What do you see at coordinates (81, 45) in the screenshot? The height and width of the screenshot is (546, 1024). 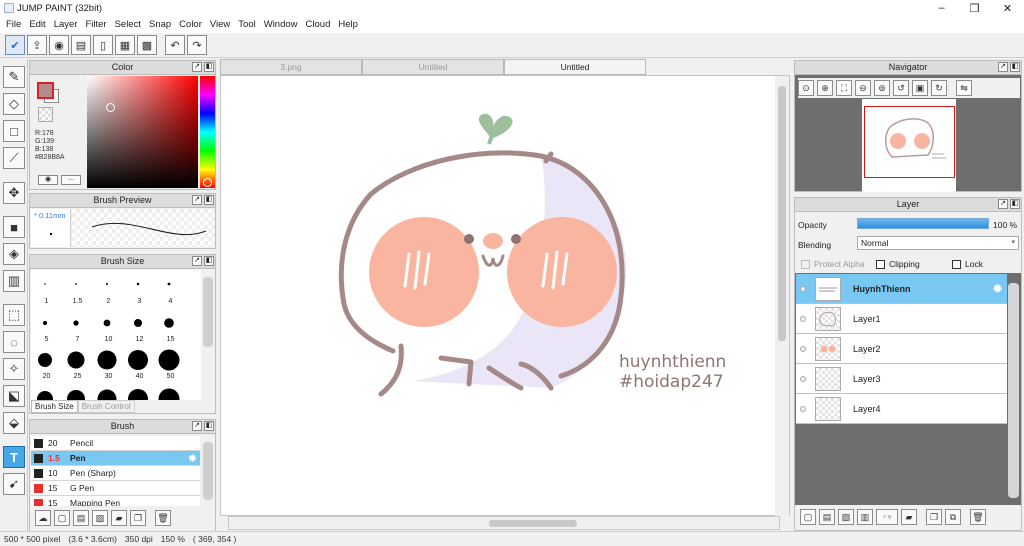 I see `message-icon: ▤` at bounding box center [81, 45].